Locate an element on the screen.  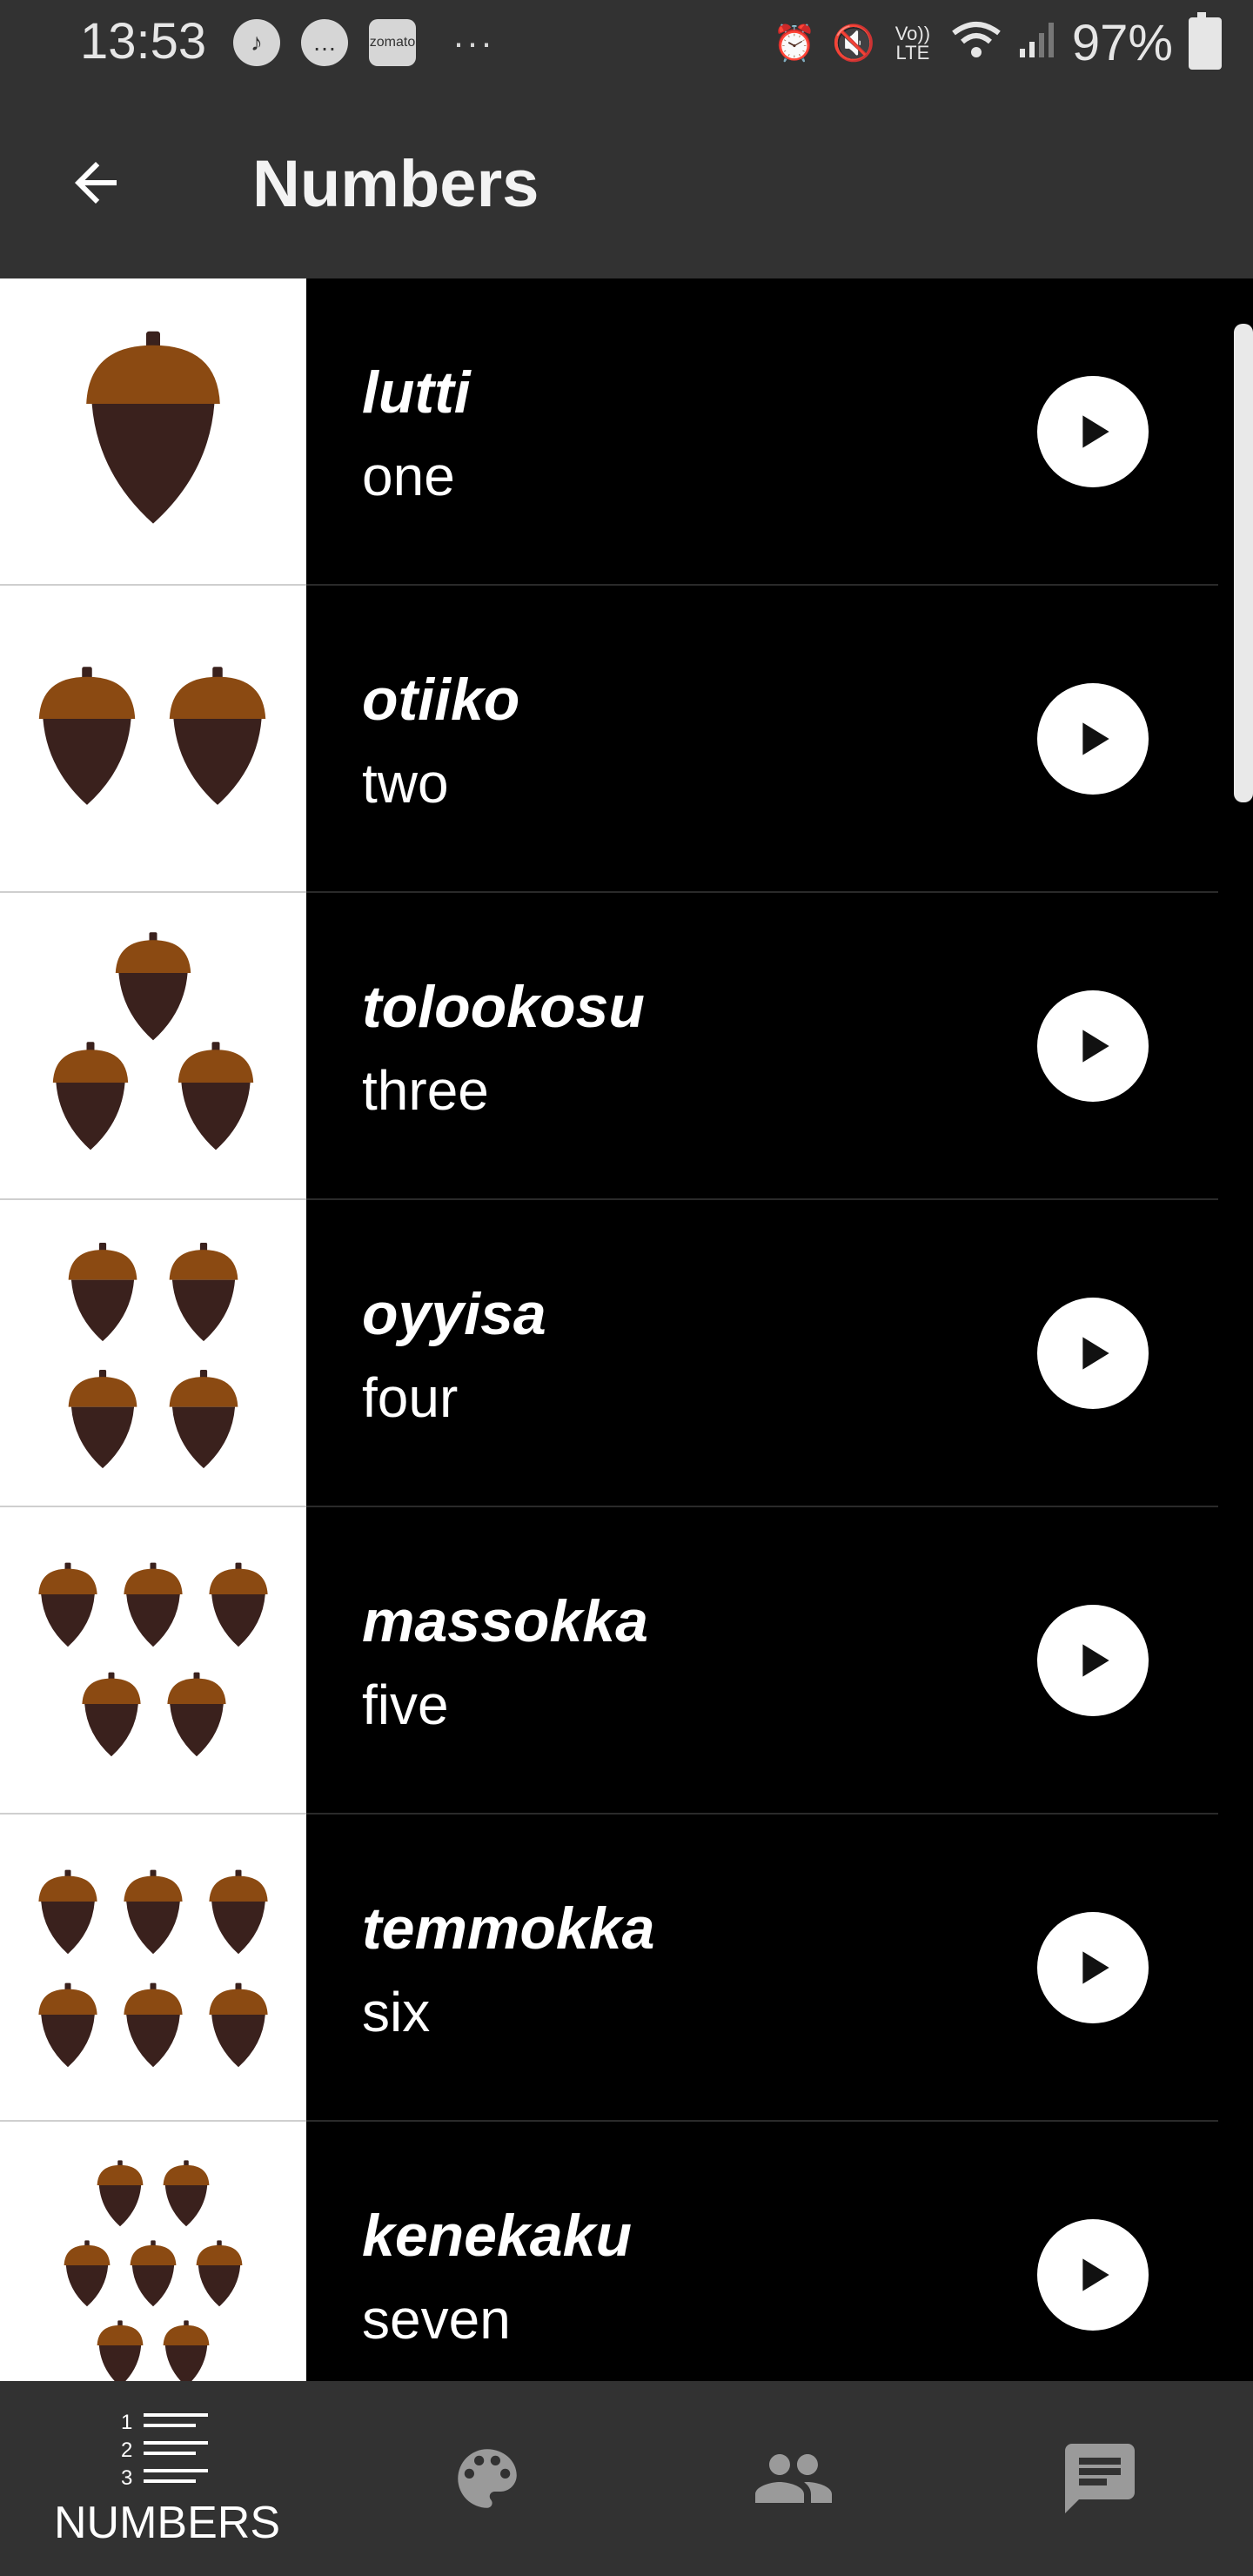
nav-family is located at coordinates (793, 2479).